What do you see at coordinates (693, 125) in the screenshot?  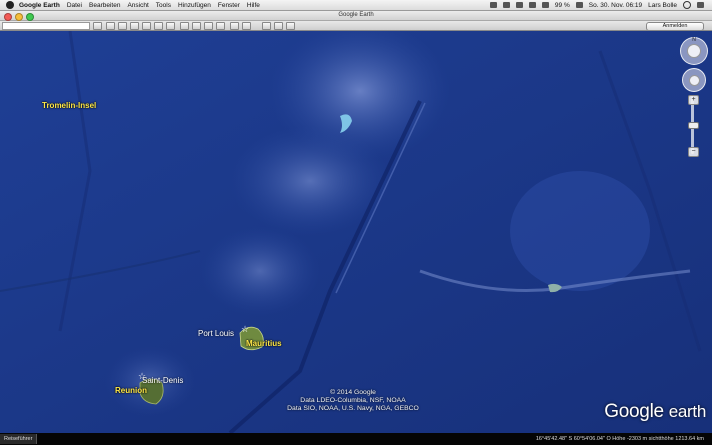 I see `zoom-slider-thumb` at bounding box center [693, 125].